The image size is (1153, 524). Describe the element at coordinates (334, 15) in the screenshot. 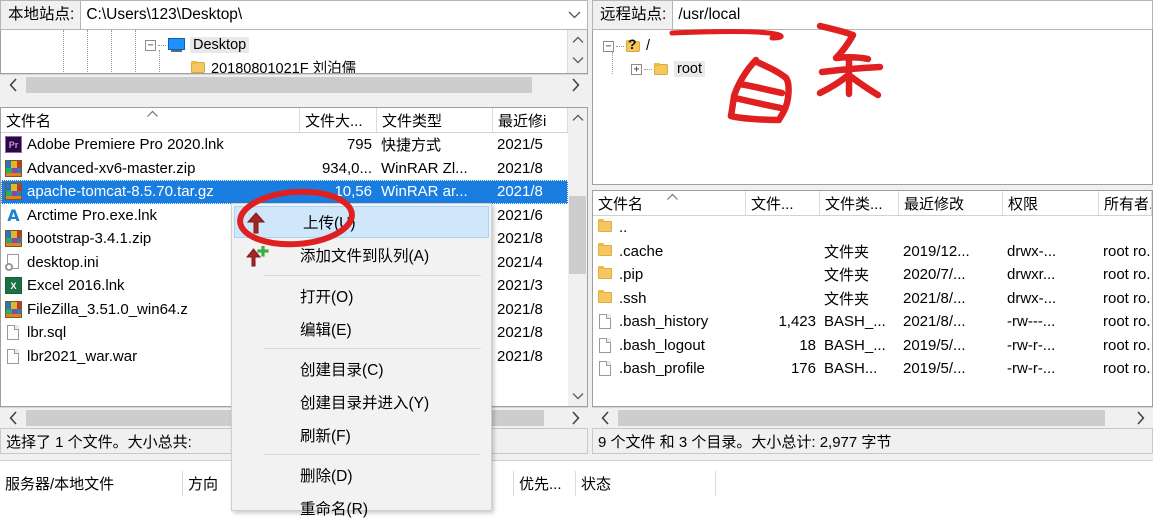

I see `local-path-combobox: C:\Users\123\Desktop\` at that location.